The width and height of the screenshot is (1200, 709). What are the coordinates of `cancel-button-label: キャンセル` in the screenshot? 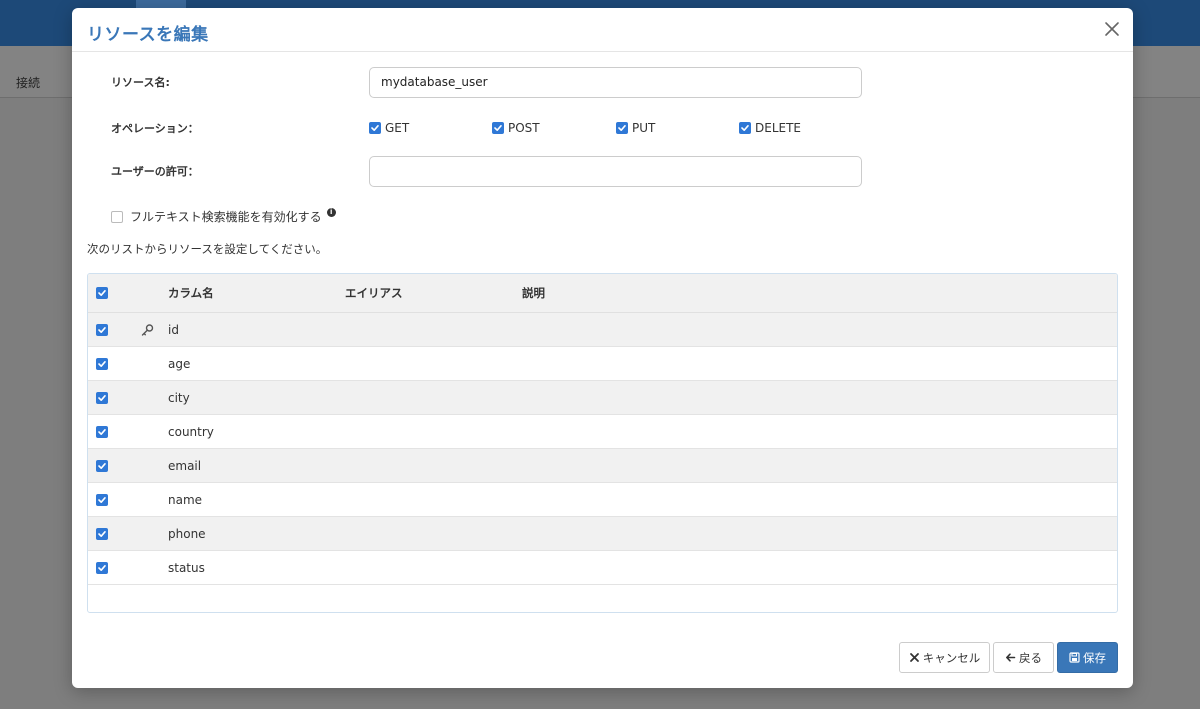 It's located at (951, 657).